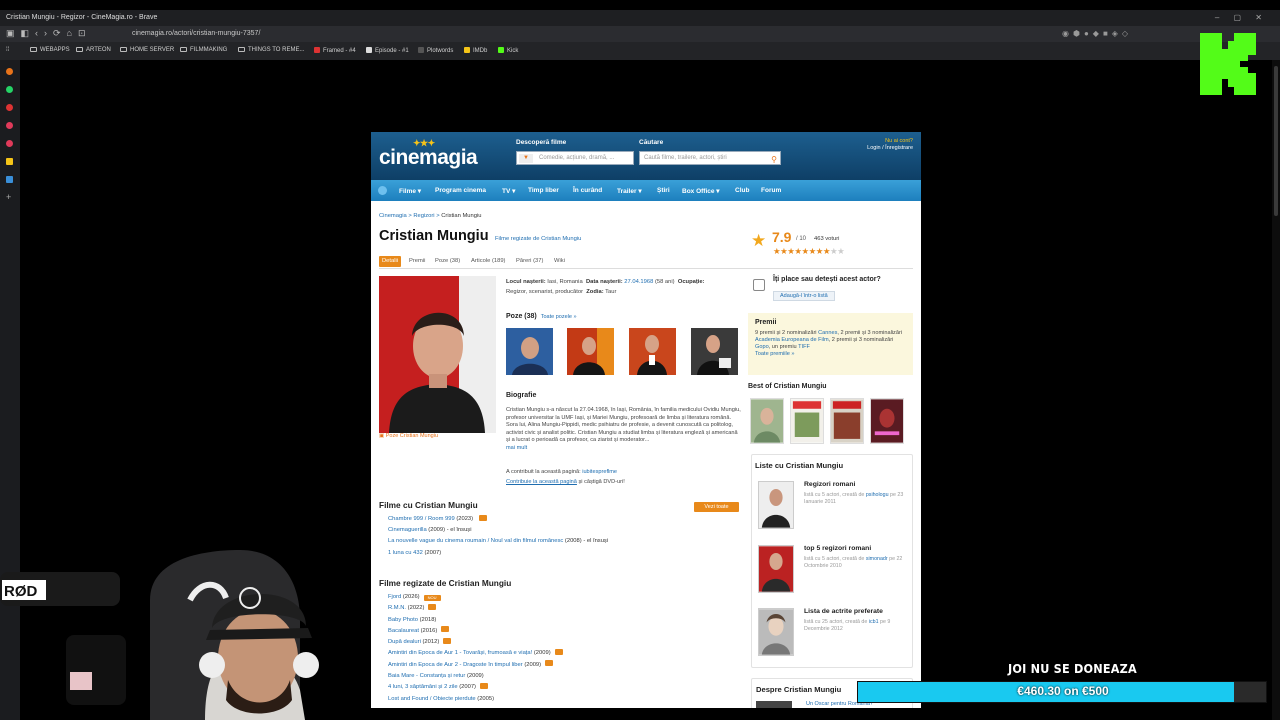 This screenshot has height=720, width=1280. What do you see at coordinates (701, 191) in the screenshot?
I see `nav-box-office: Box Office ▾` at bounding box center [701, 191].